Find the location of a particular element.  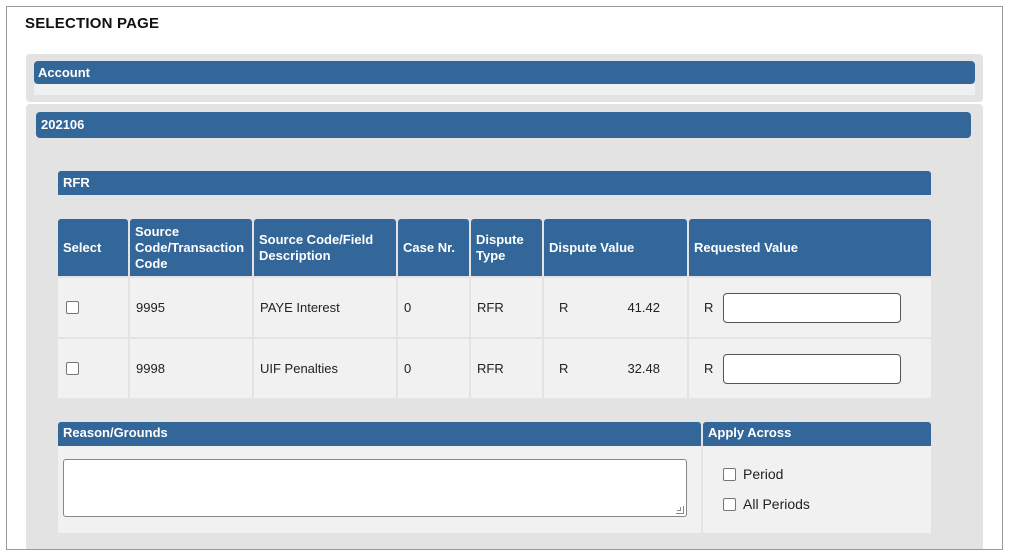

rfr-header: RFR is located at coordinates (494, 183).